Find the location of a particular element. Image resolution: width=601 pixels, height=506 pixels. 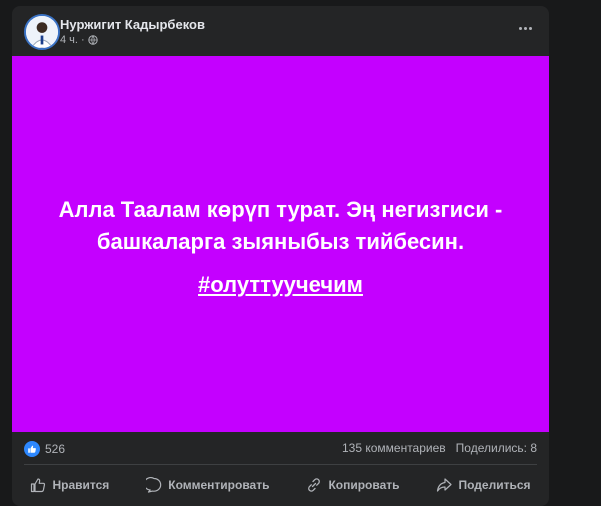

avatar-image is located at coordinates (42, 32).